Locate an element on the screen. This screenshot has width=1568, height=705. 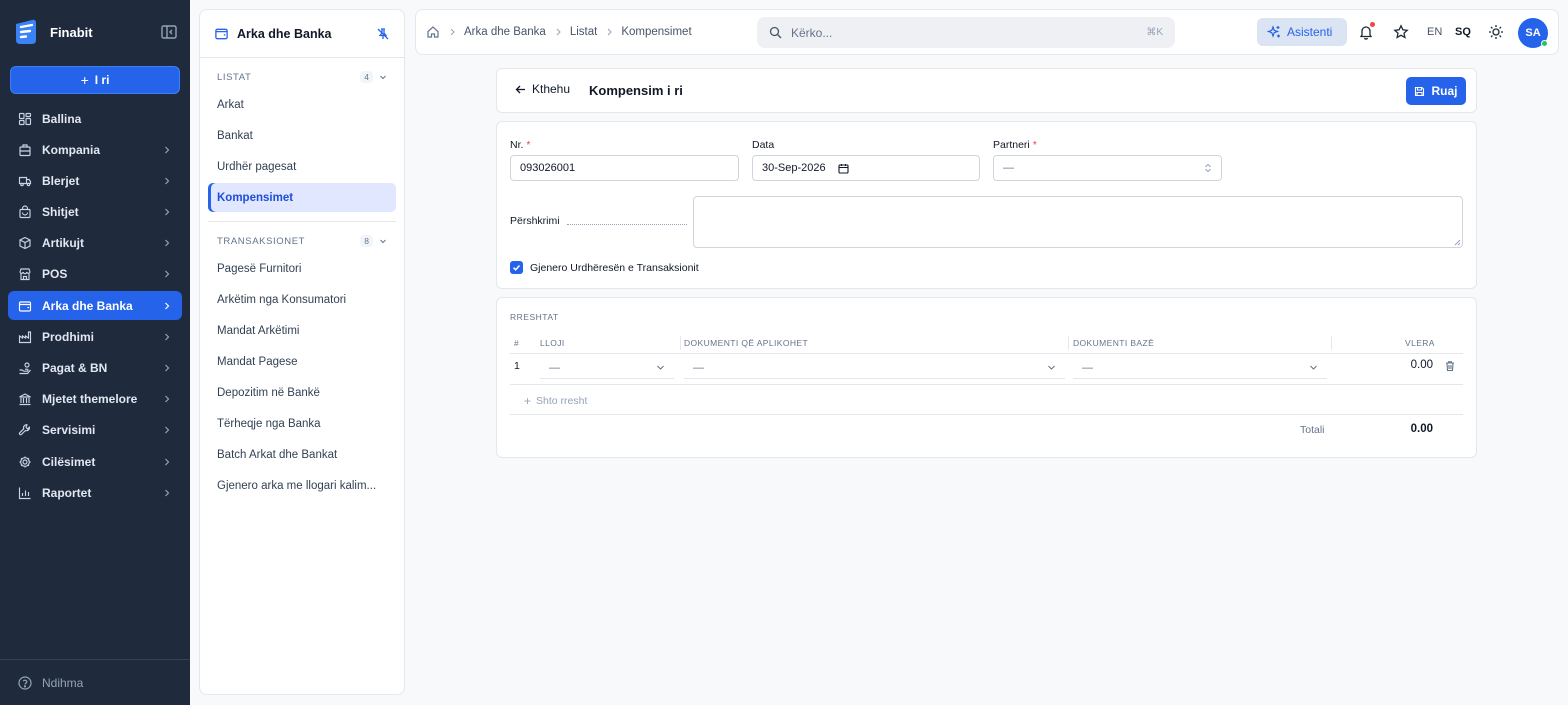
save-button: Ruaj is located at coordinates (1436, 91).